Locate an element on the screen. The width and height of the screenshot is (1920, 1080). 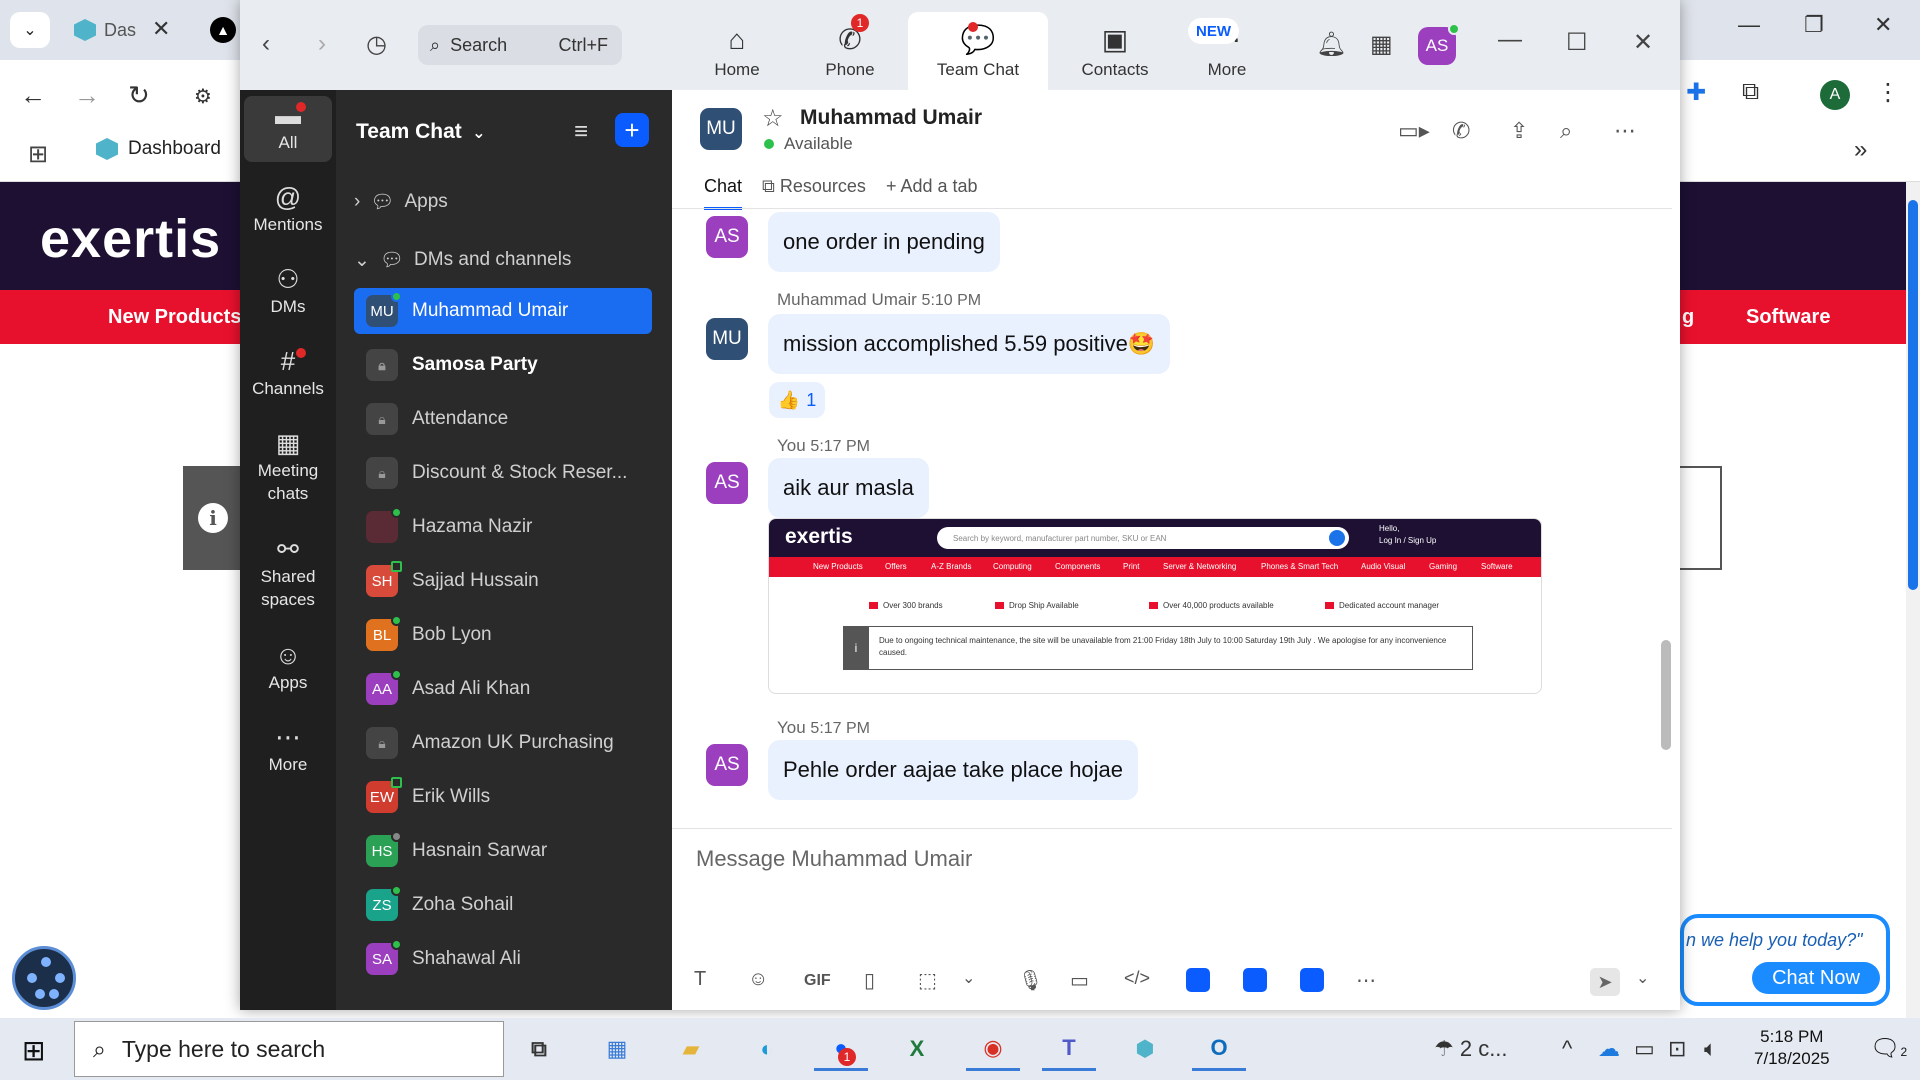
rail-shared-spaces: ⚯ Shared spaces is located at coordinates (288, 573).